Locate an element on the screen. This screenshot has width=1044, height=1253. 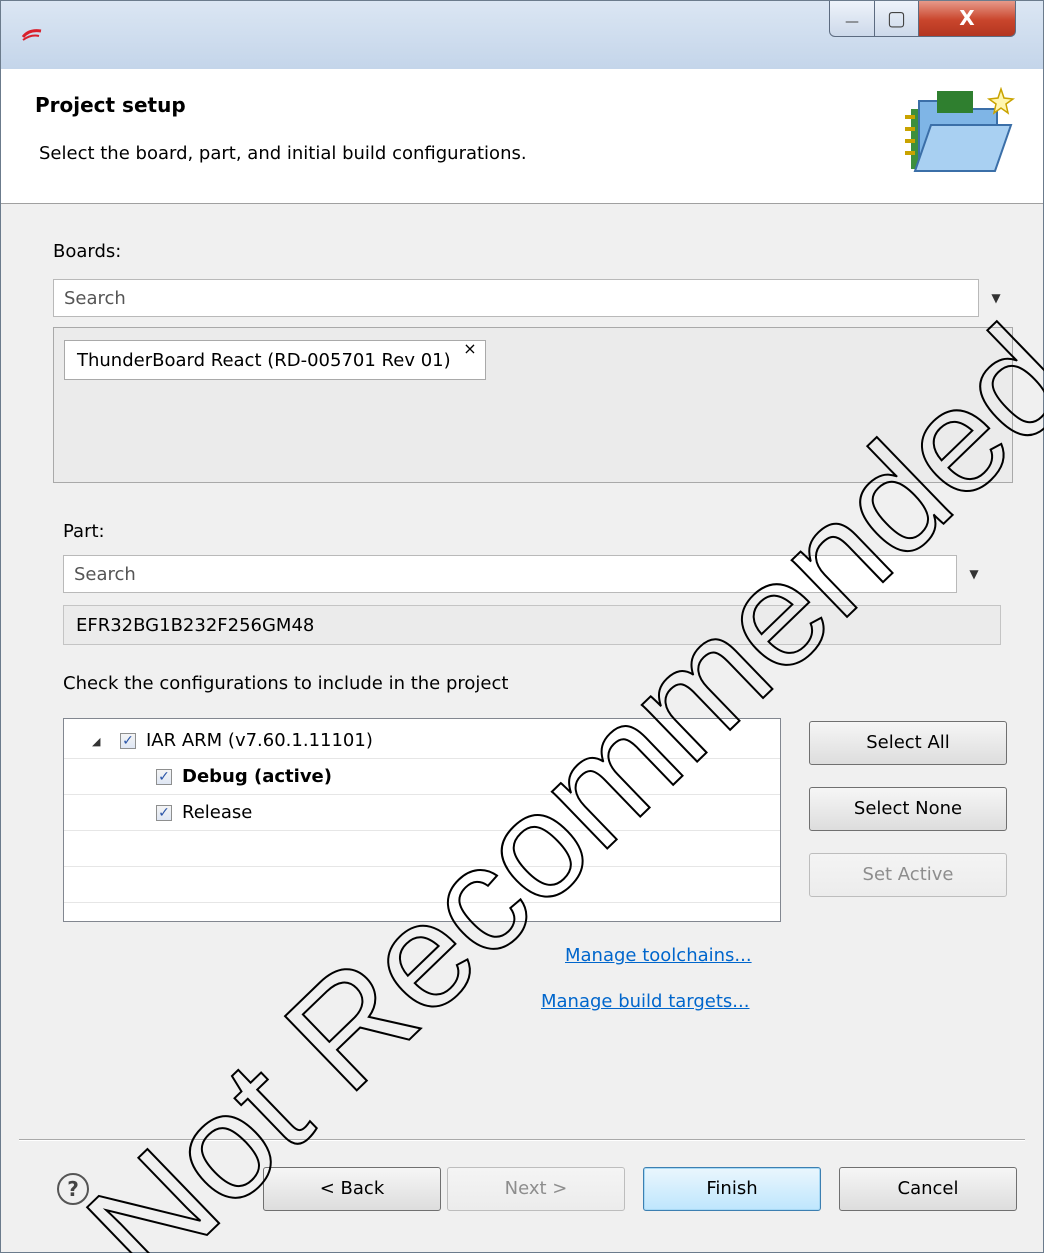
set-active-button: Set Active is located at coordinates (908, 875).